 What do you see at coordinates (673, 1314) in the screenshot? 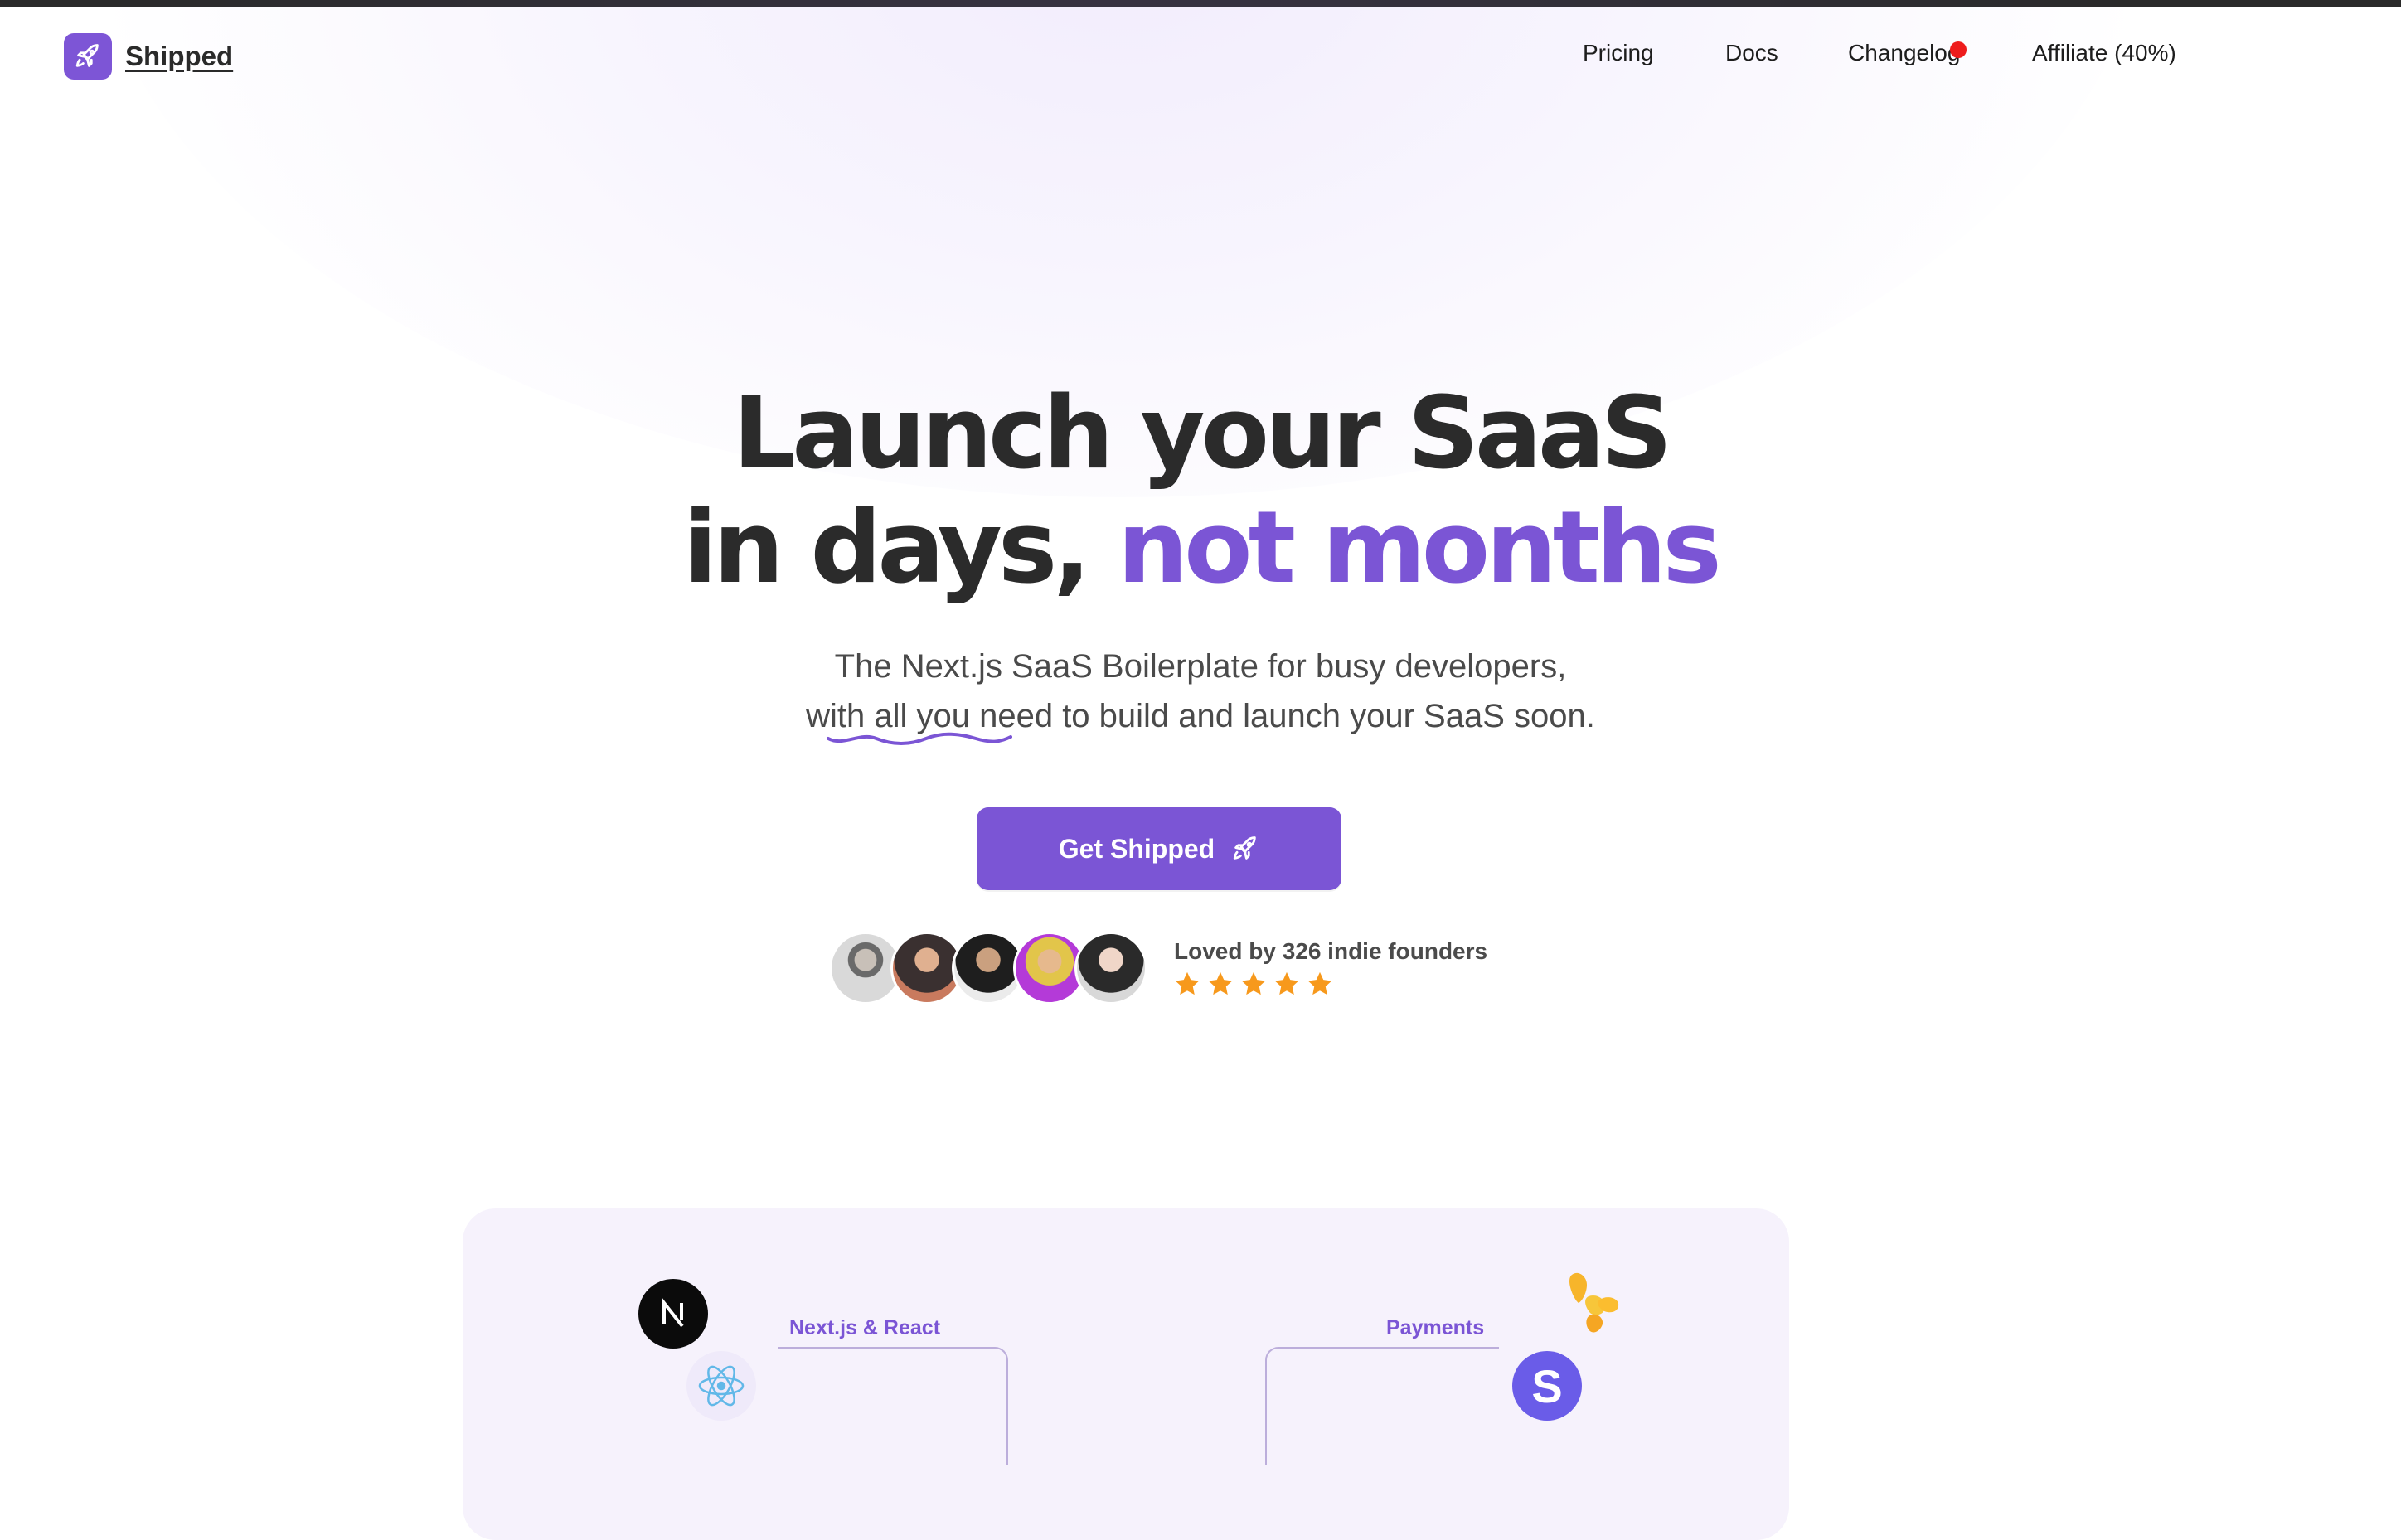
I see `nextjs-icon` at bounding box center [673, 1314].